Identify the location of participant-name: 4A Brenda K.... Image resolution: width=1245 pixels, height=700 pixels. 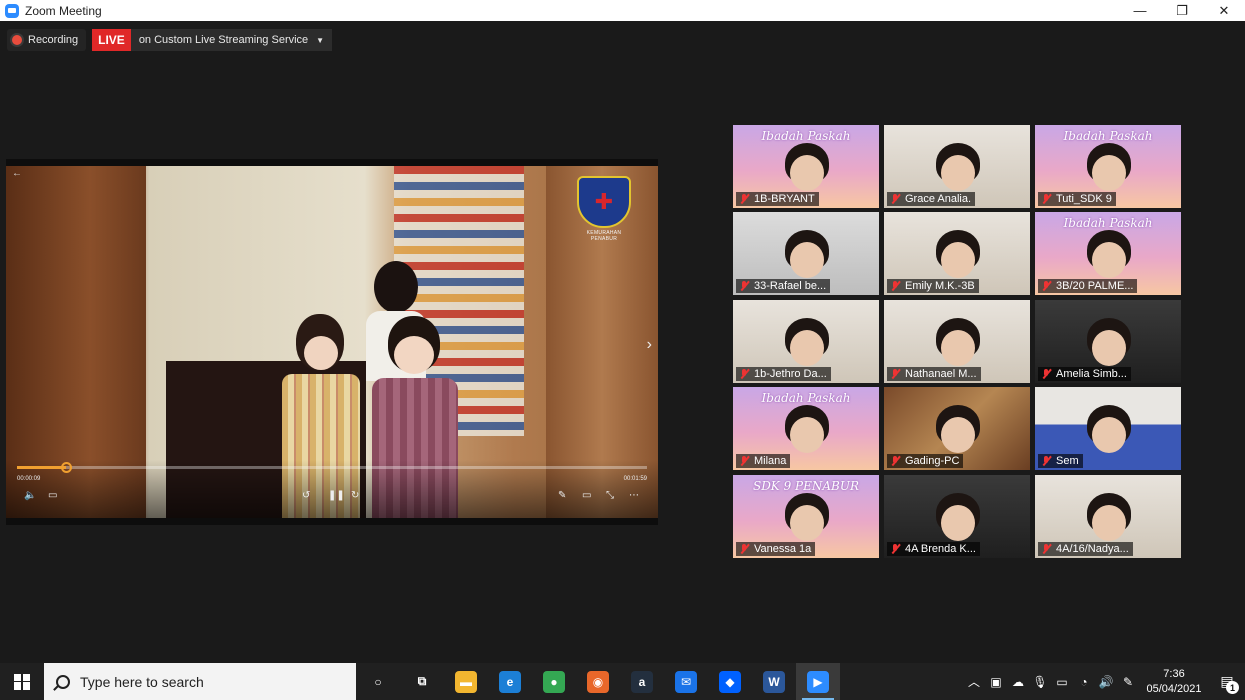
(940, 549).